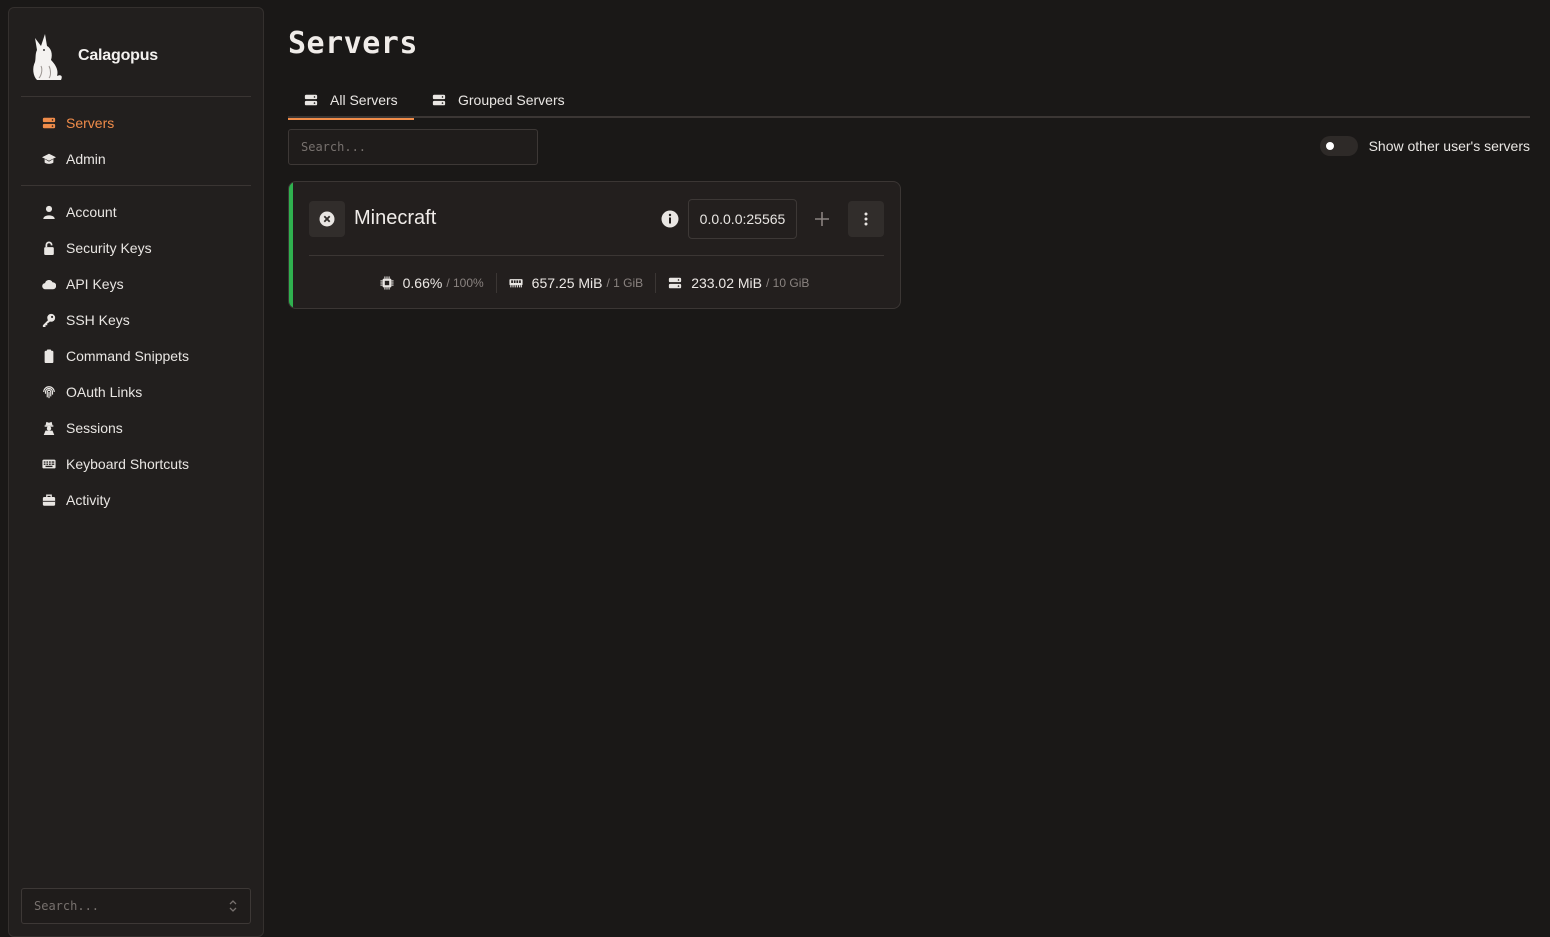 The height and width of the screenshot is (937, 1550). Describe the element at coordinates (136, 212) in the screenshot. I see `sidebar-item-account: Account` at that location.